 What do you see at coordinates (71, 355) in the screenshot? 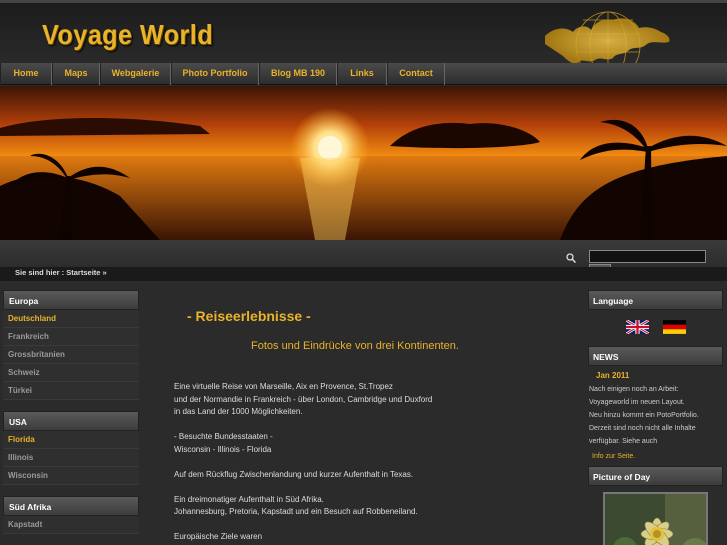
I see `sidebar-item-grossbritanien: Grossbritanien` at bounding box center [71, 355].